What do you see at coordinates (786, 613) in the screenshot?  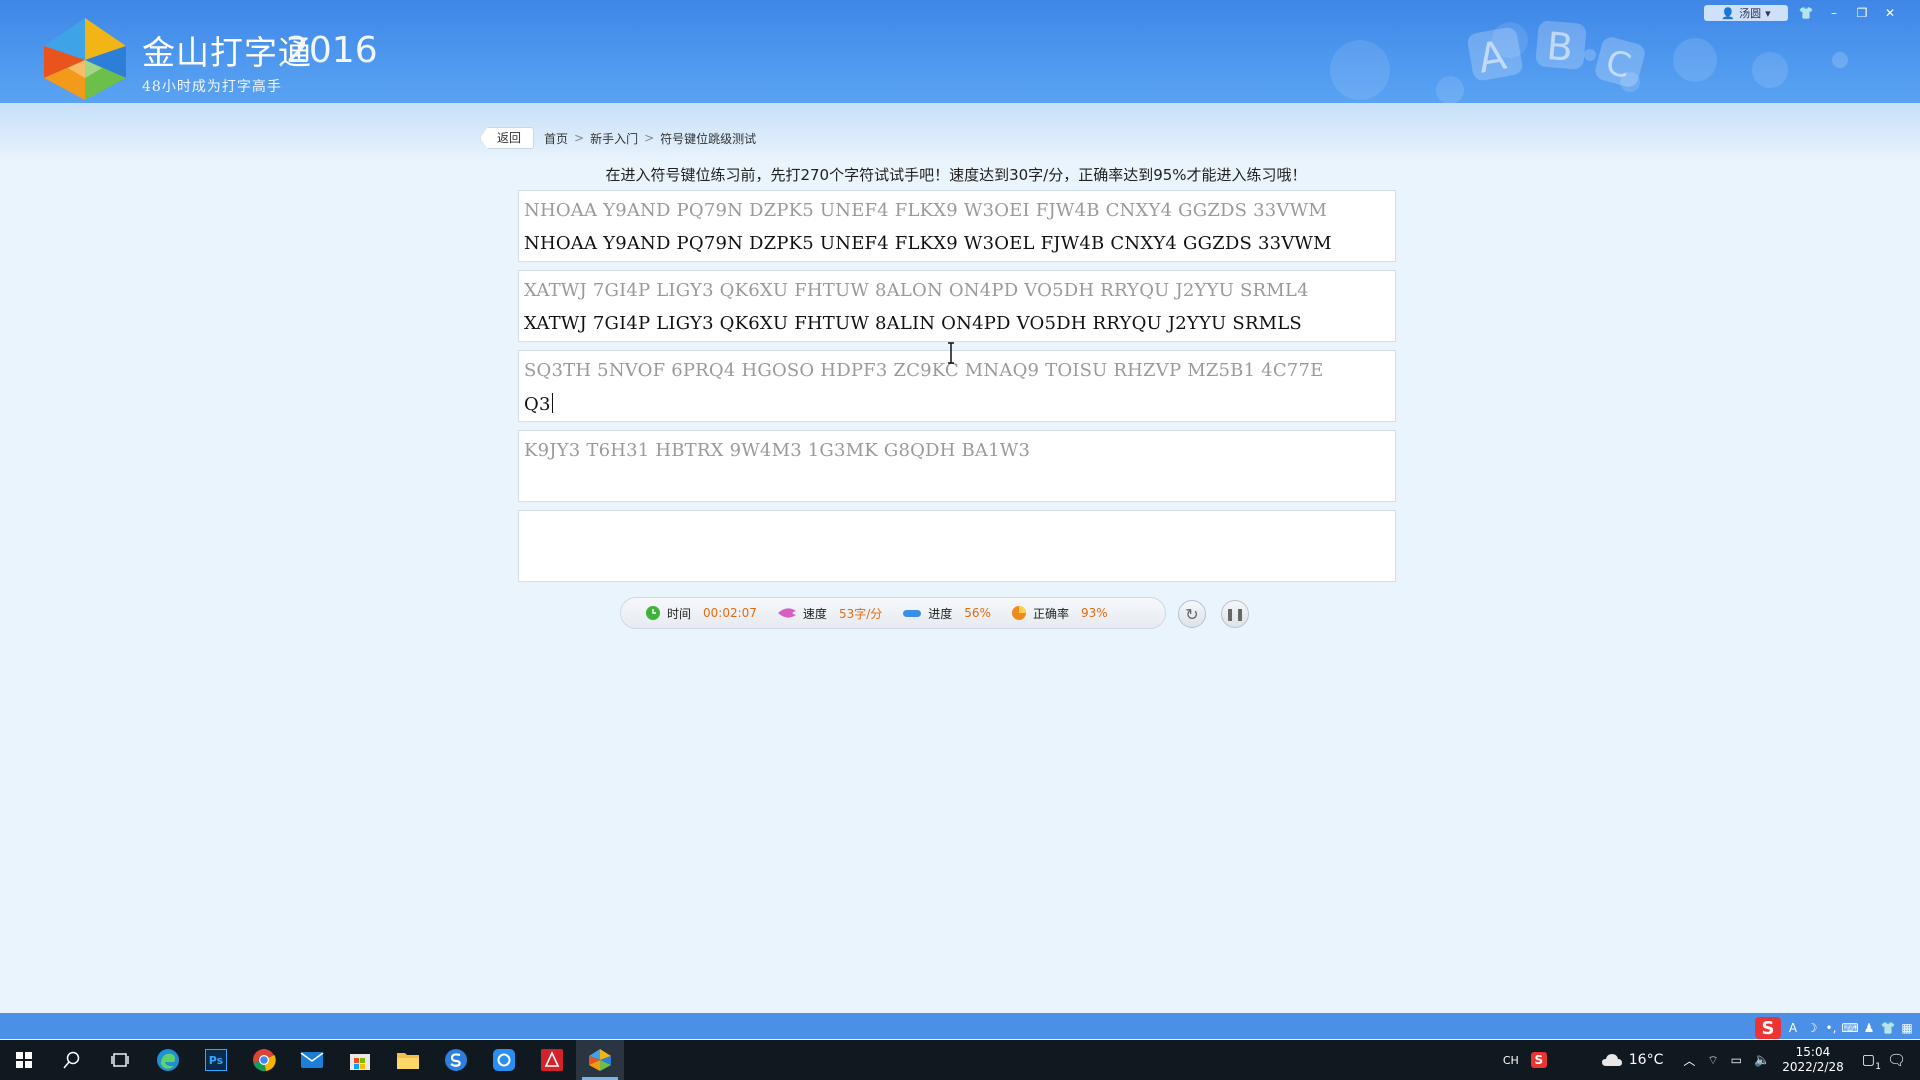 I see `speed-wing-icon` at bounding box center [786, 613].